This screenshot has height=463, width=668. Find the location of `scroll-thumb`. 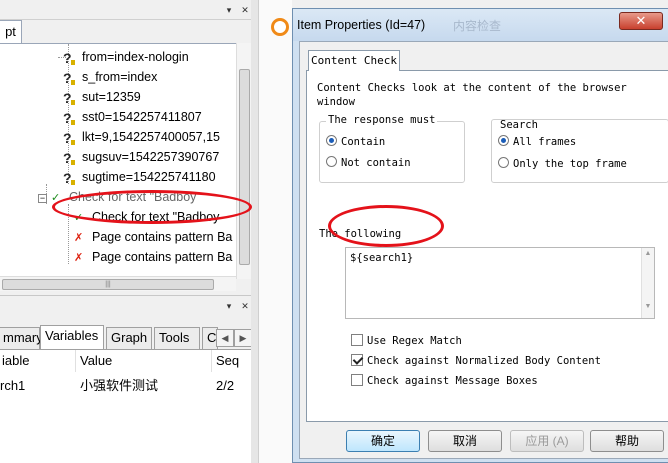

scroll-thumb is located at coordinates (244, 167).